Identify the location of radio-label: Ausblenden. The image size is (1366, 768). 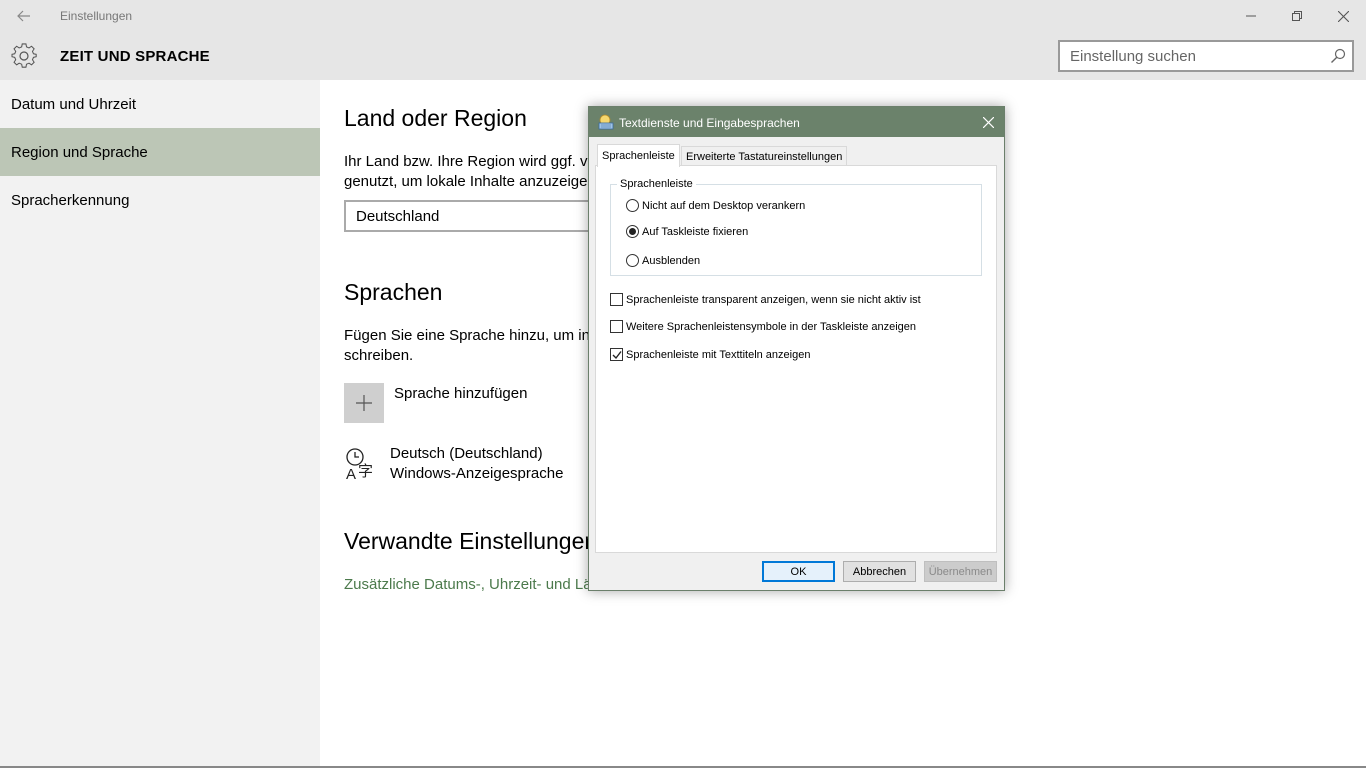
(671, 260).